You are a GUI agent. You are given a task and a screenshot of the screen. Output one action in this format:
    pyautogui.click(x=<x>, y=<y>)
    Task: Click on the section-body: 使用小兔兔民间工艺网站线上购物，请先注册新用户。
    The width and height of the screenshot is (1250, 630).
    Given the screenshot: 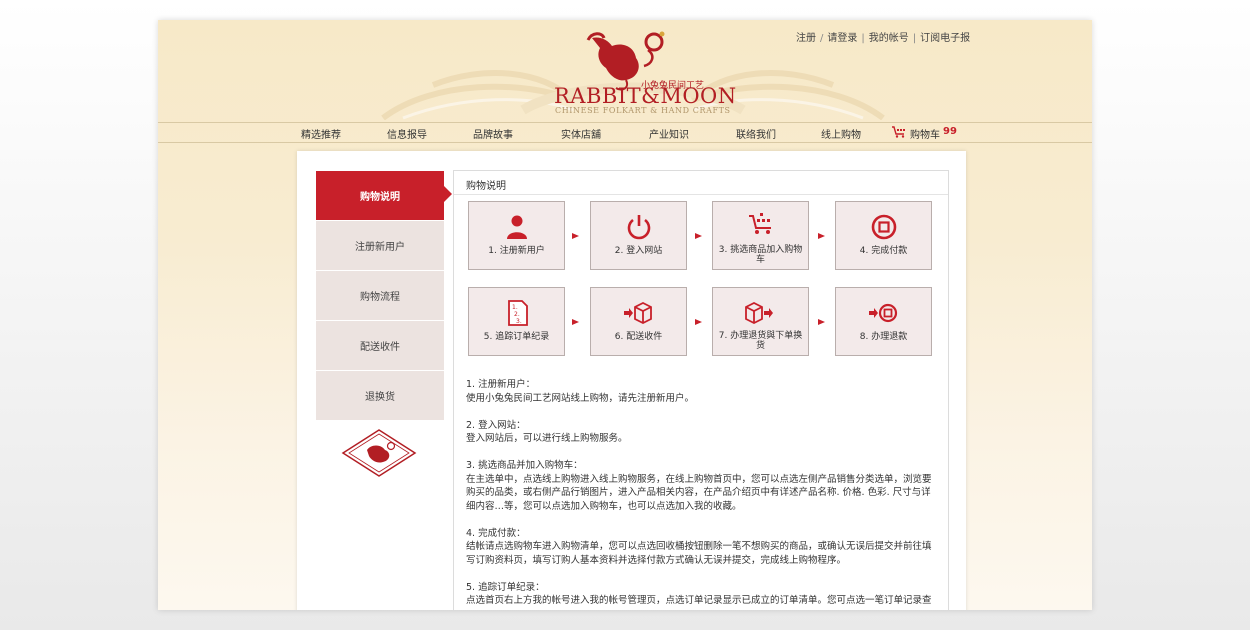 What is the action you would take?
    pyautogui.click(x=580, y=398)
    